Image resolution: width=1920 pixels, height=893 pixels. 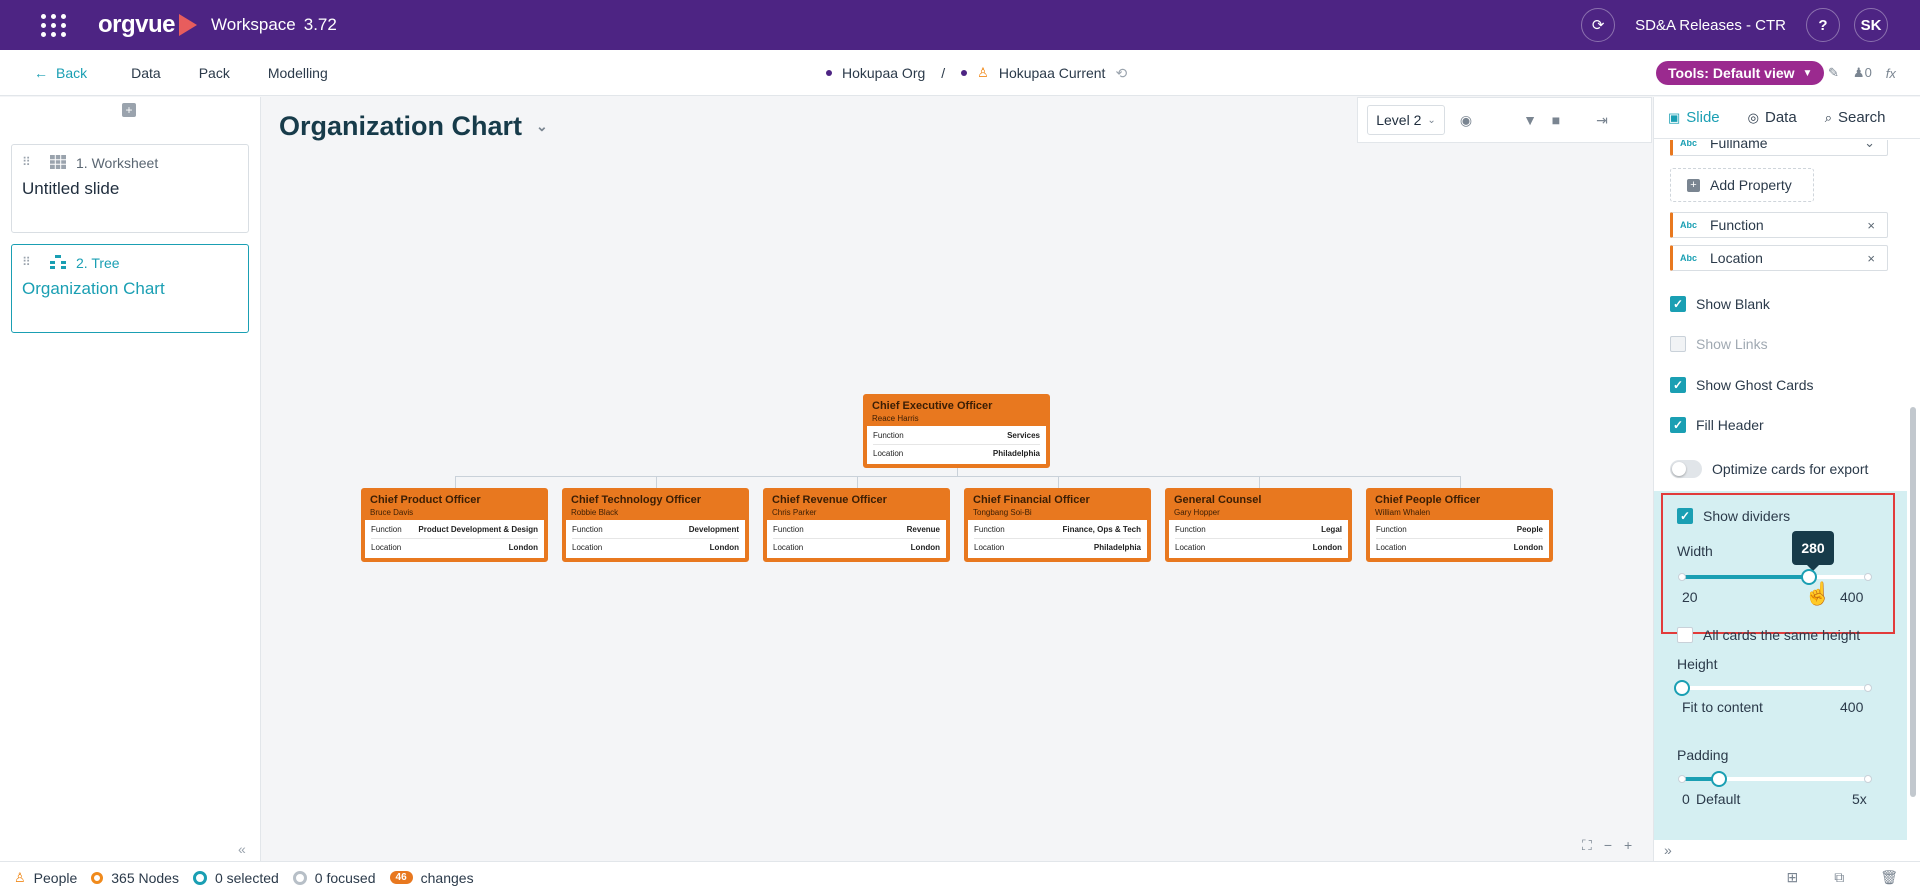 I want to click on page-title: Organization Chart ⌄, so click(x=413, y=126).